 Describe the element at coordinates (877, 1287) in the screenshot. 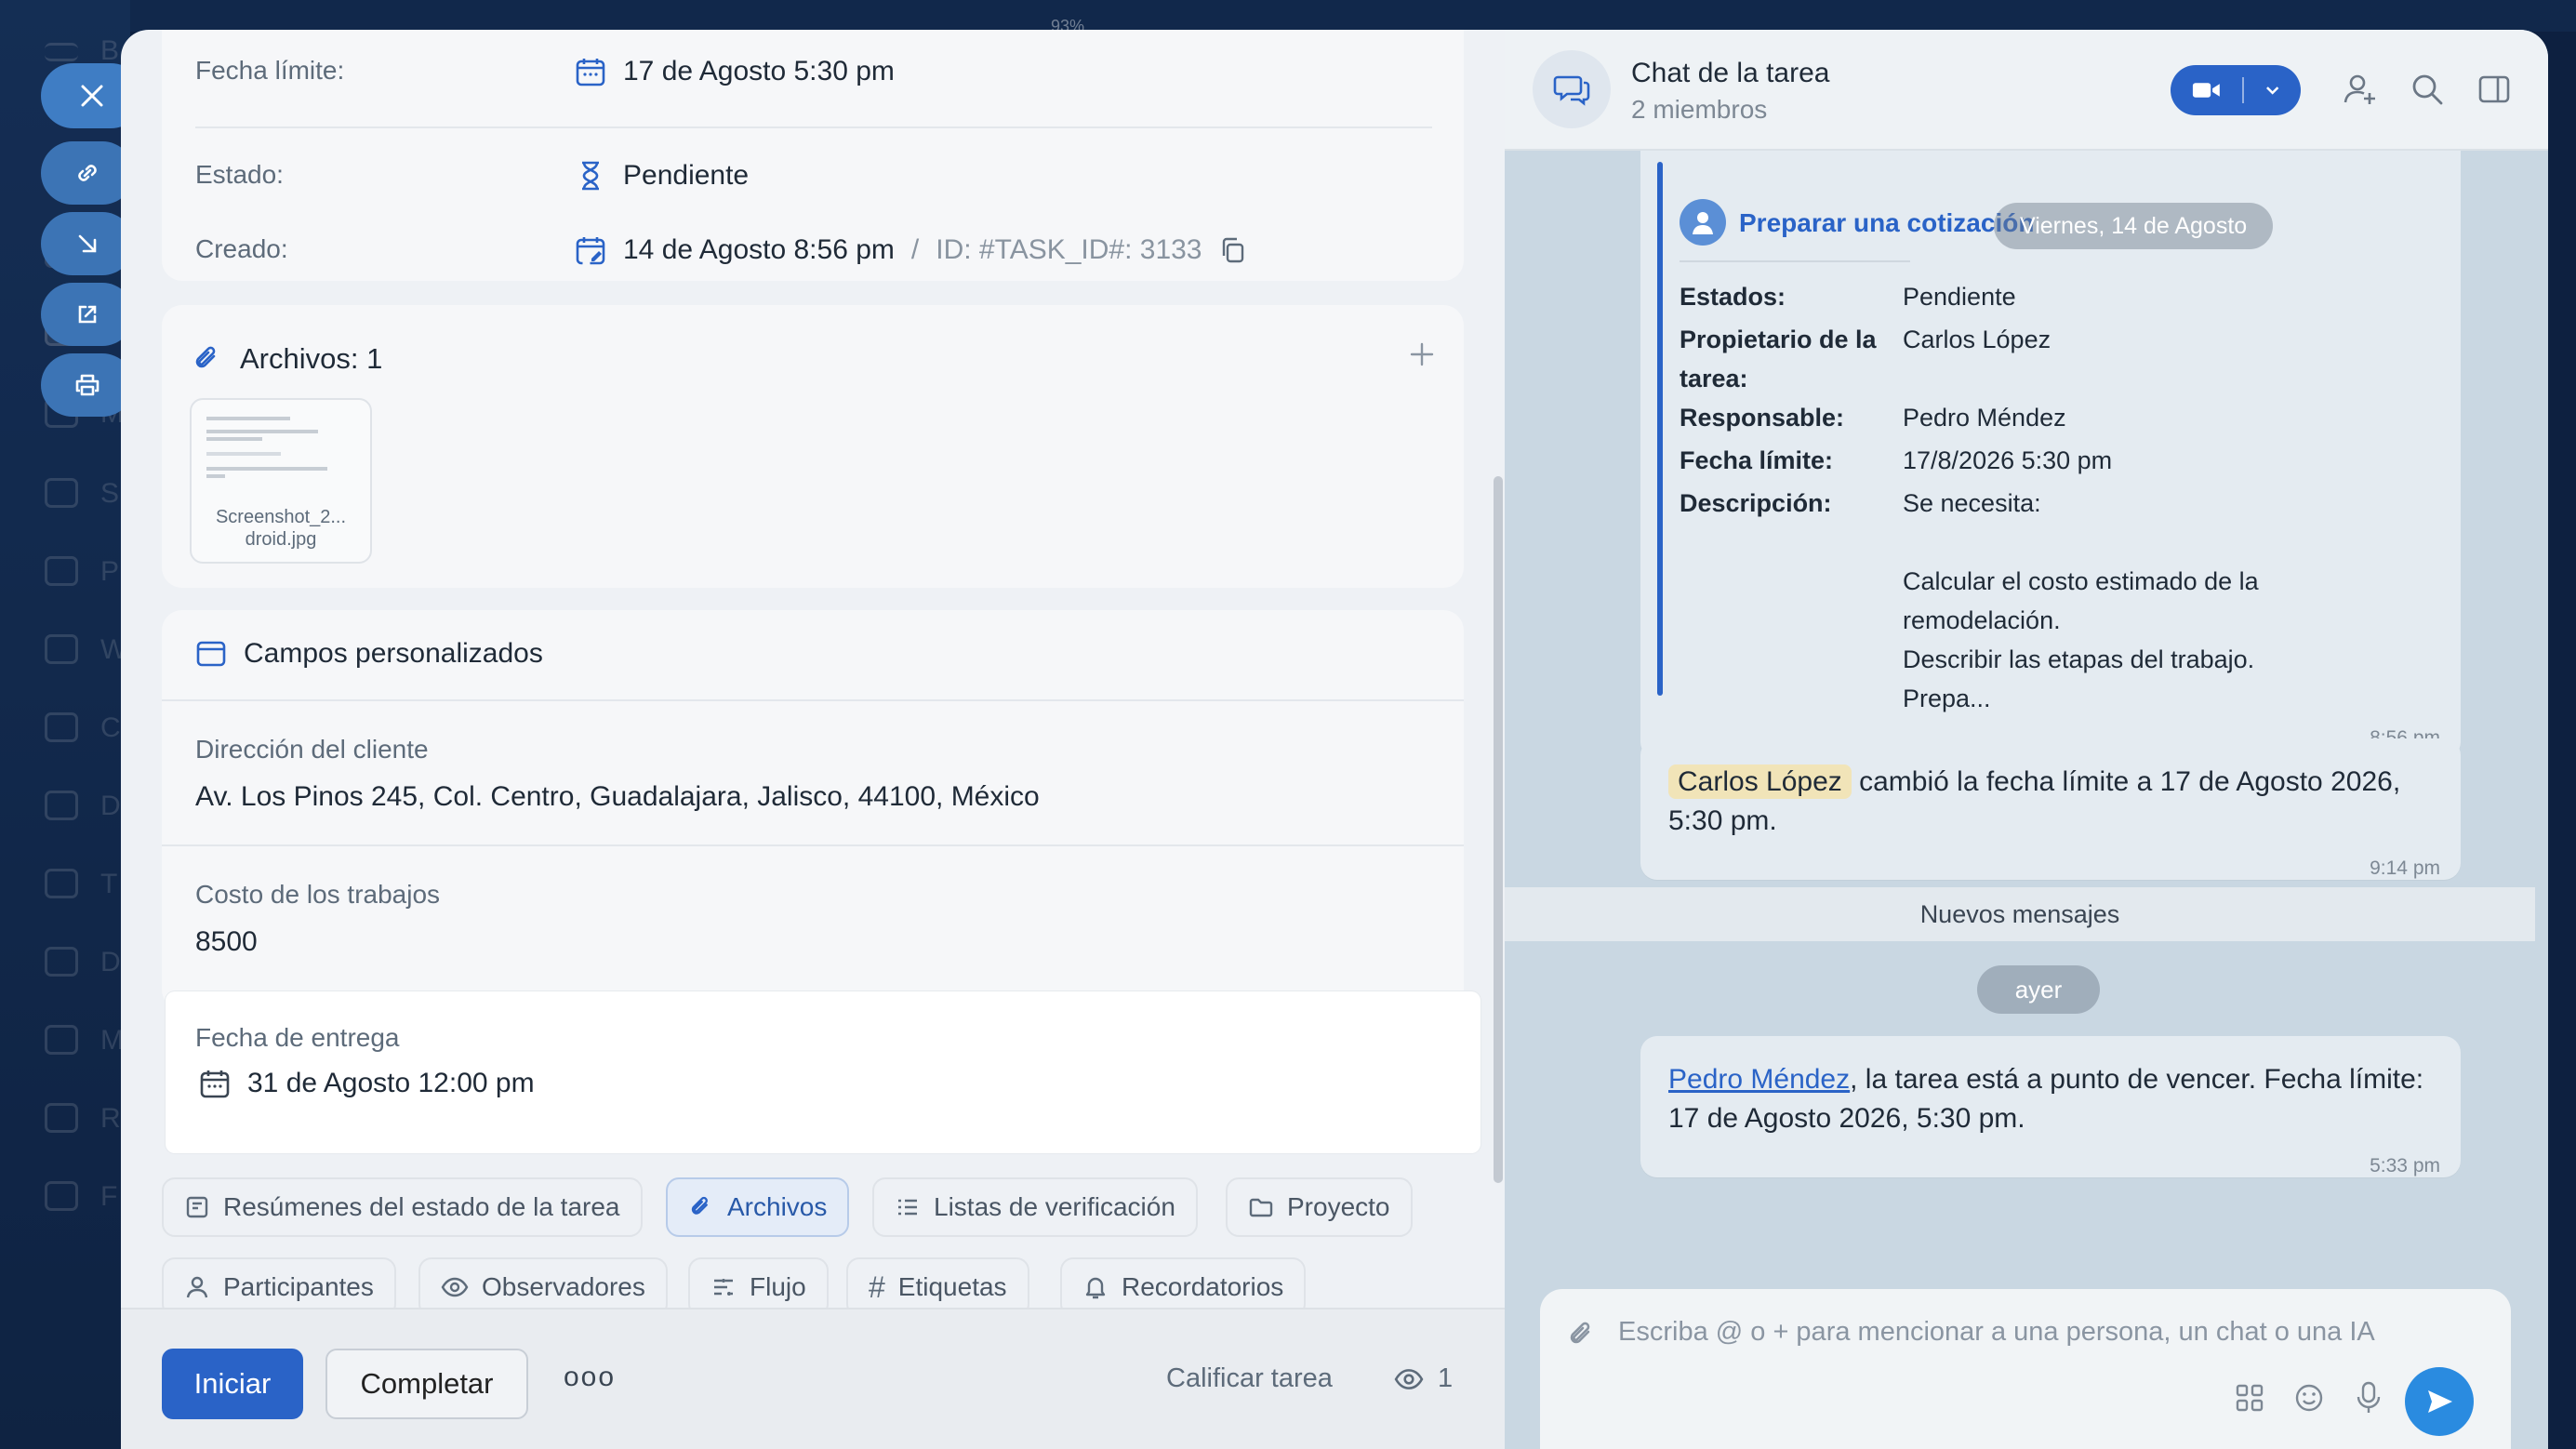

I see `hash-icon: #` at that location.